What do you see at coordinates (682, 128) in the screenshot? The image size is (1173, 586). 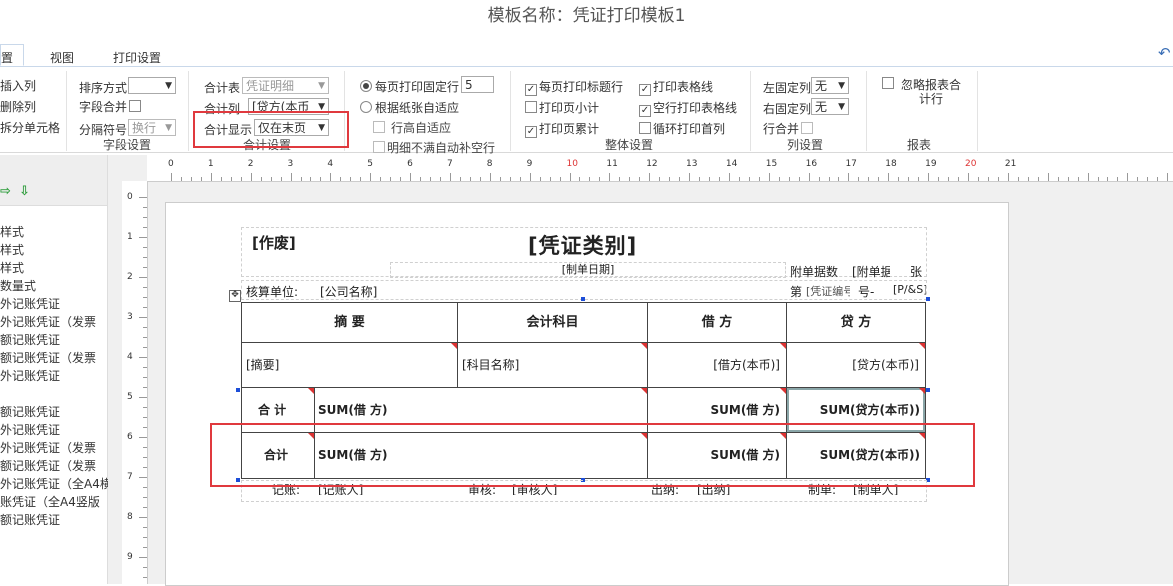 I see `loop-first-row-checkbox: 循环打印首列` at bounding box center [682, 128].